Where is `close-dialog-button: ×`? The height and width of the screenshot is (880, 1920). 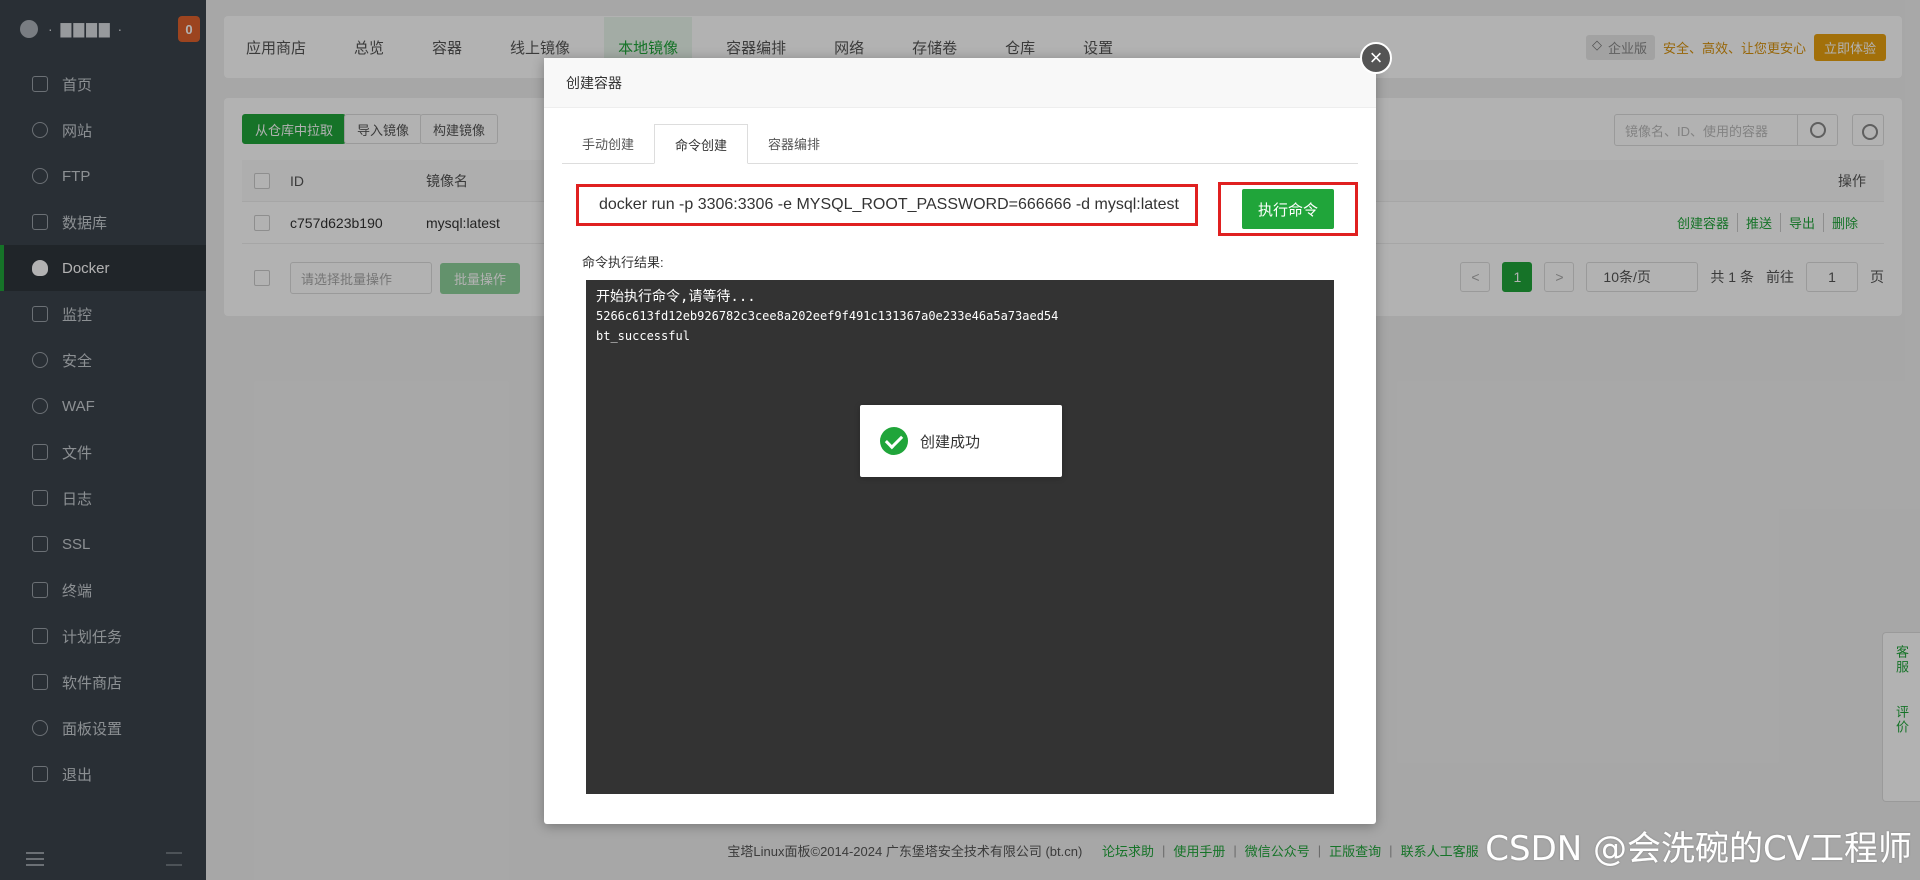
close-dialog-button: × is located at coordinates (1376, 58).